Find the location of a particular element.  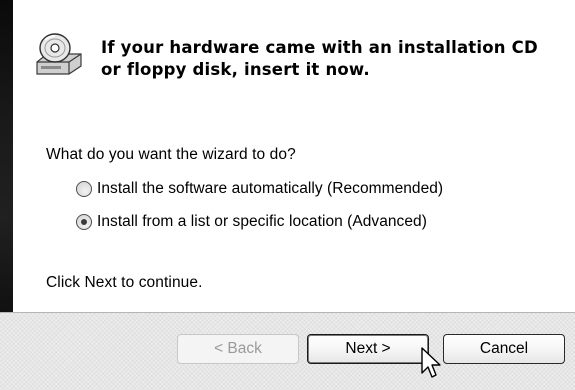

radio-unchecked-icon is located at coordinates (84, 189).